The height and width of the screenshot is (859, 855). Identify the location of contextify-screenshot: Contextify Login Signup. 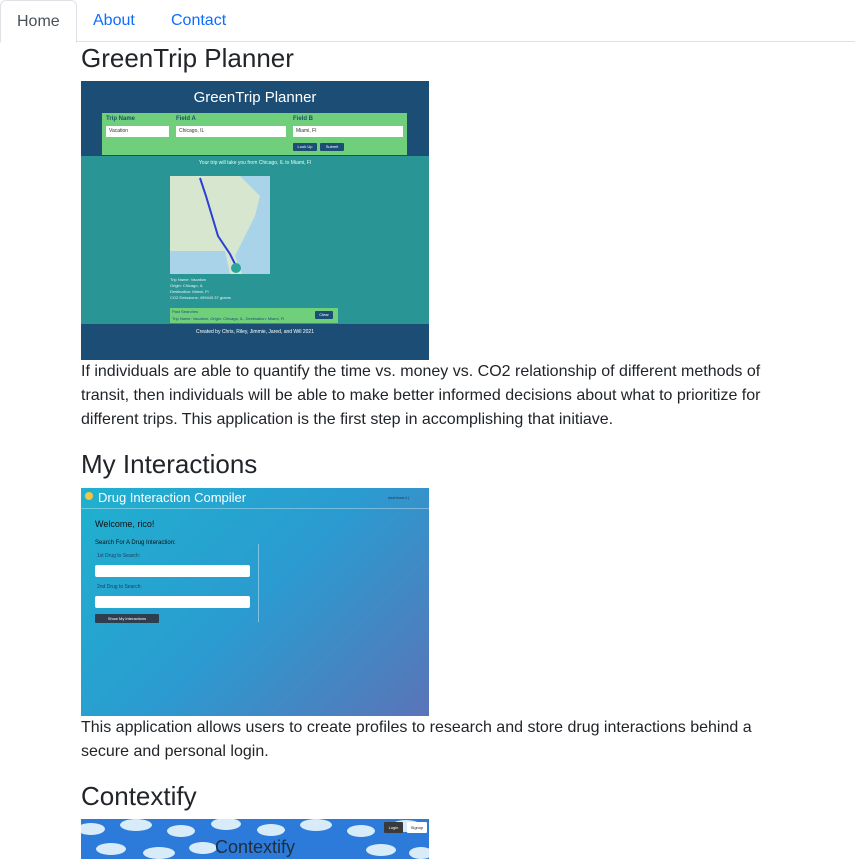
(255, 839).